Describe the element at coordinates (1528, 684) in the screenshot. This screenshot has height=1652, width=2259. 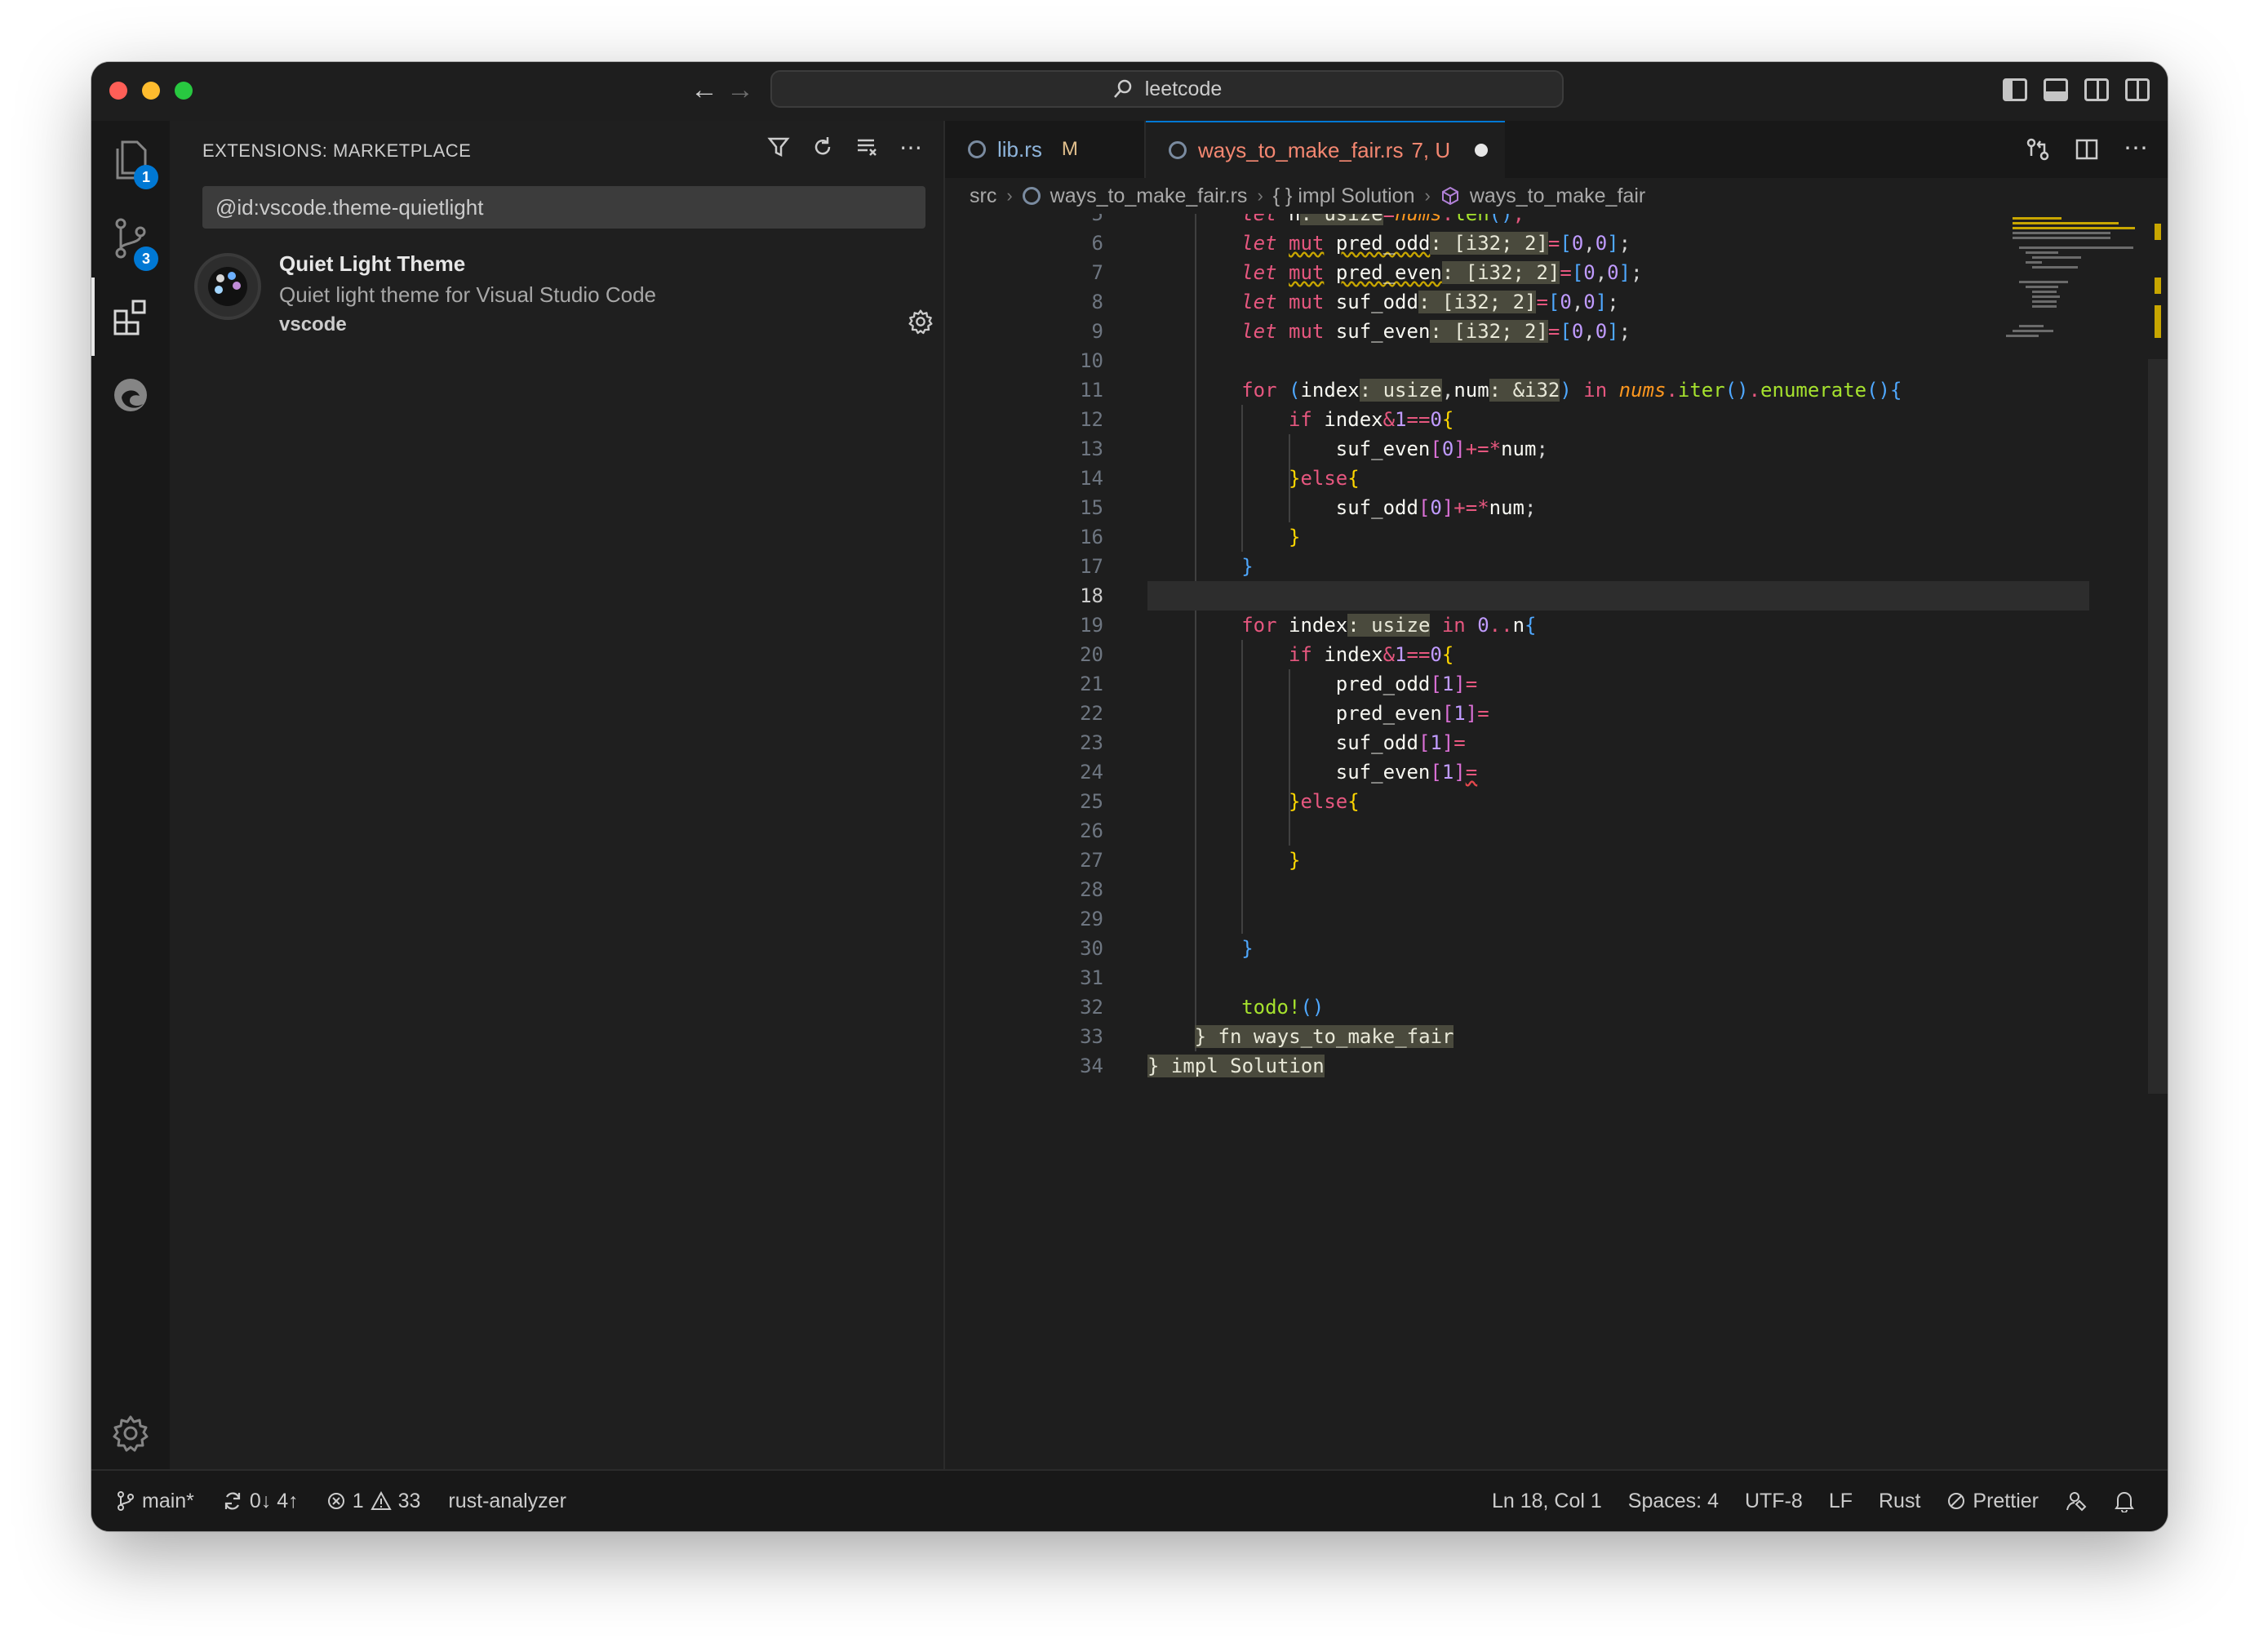
I see `code-line: 21 pred_odd[1]=` at that location.